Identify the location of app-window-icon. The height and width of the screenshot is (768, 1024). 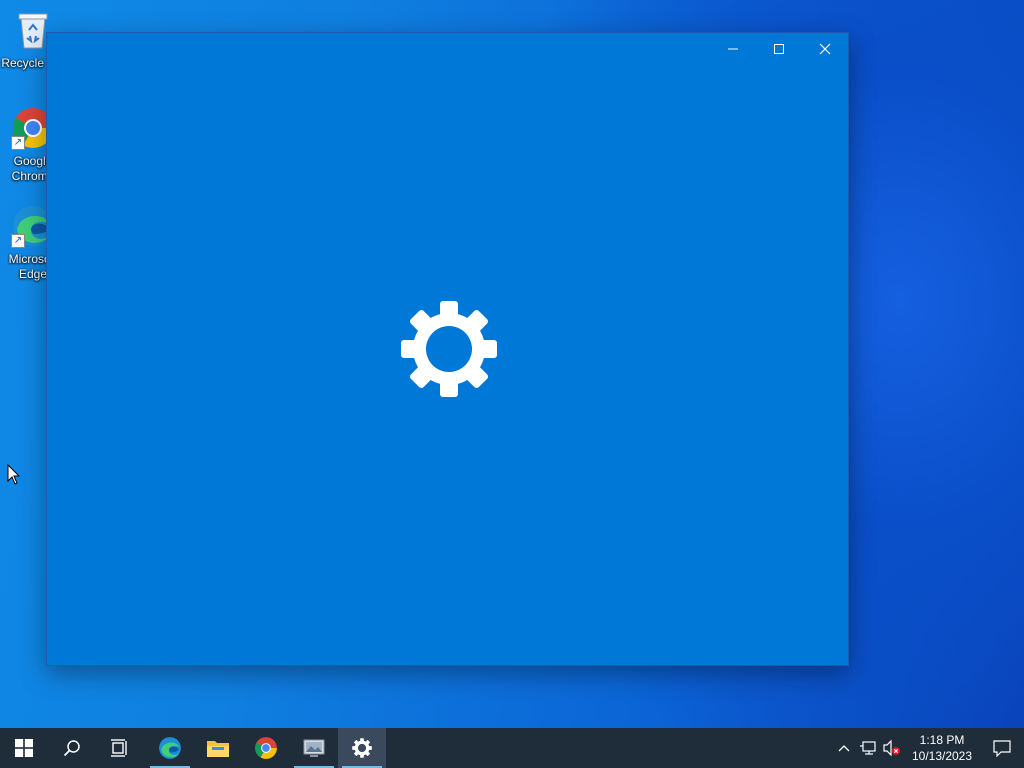
(314, 748).